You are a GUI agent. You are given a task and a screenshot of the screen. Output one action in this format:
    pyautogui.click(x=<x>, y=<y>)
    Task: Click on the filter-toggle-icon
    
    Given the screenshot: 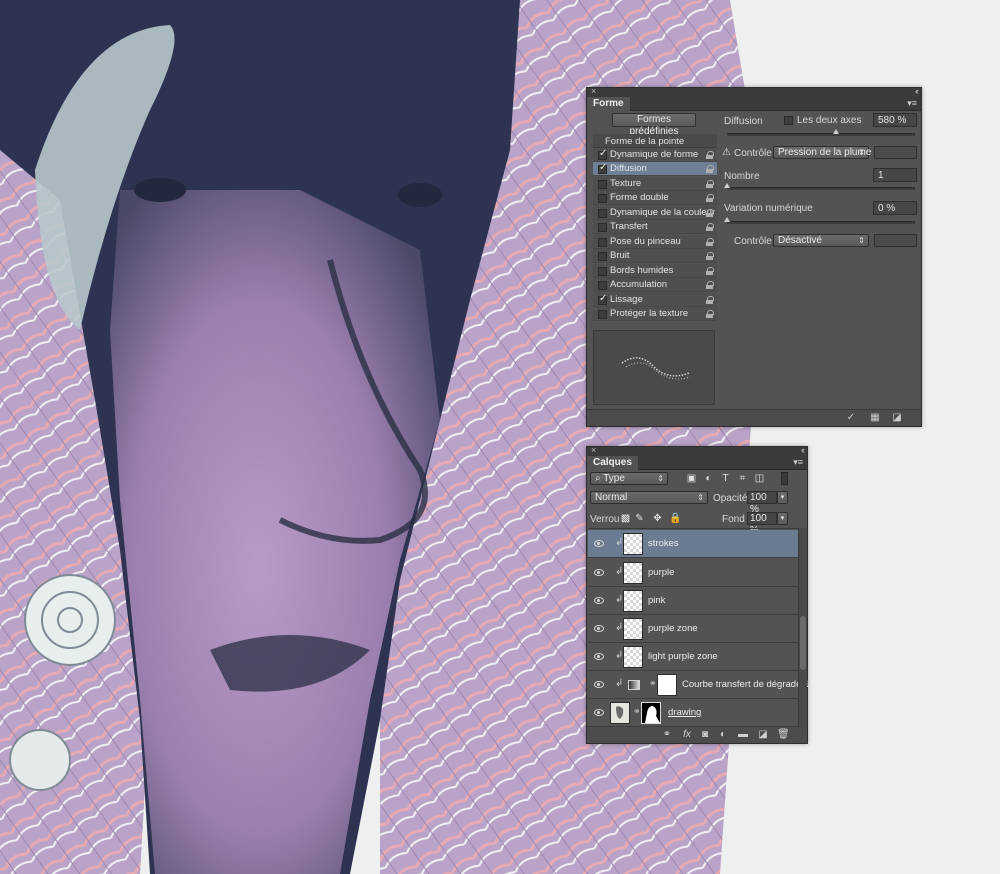 What is the action you would take?
    pyautogui.click(x=784, y=478)
    